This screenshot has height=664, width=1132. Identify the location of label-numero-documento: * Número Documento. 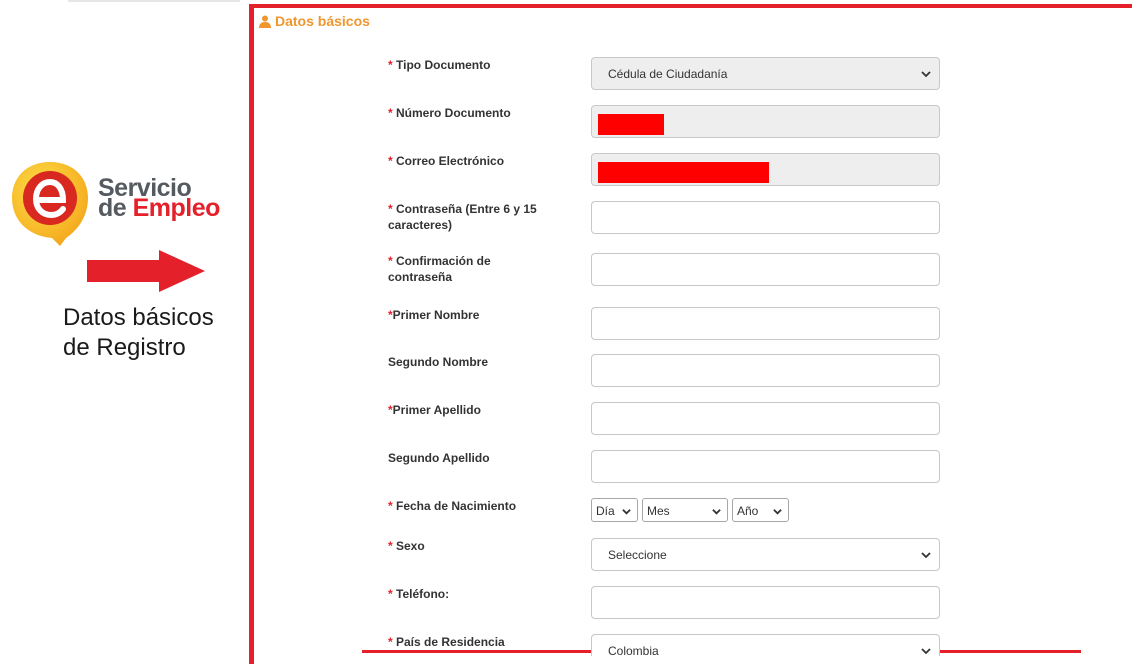
(478, 113).